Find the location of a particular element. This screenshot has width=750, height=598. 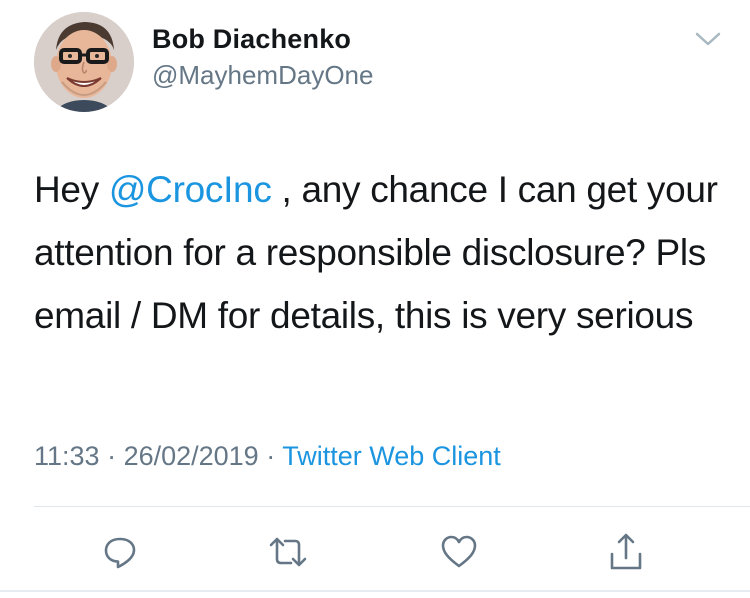

reply-icon is located at coordinates (120, 553).